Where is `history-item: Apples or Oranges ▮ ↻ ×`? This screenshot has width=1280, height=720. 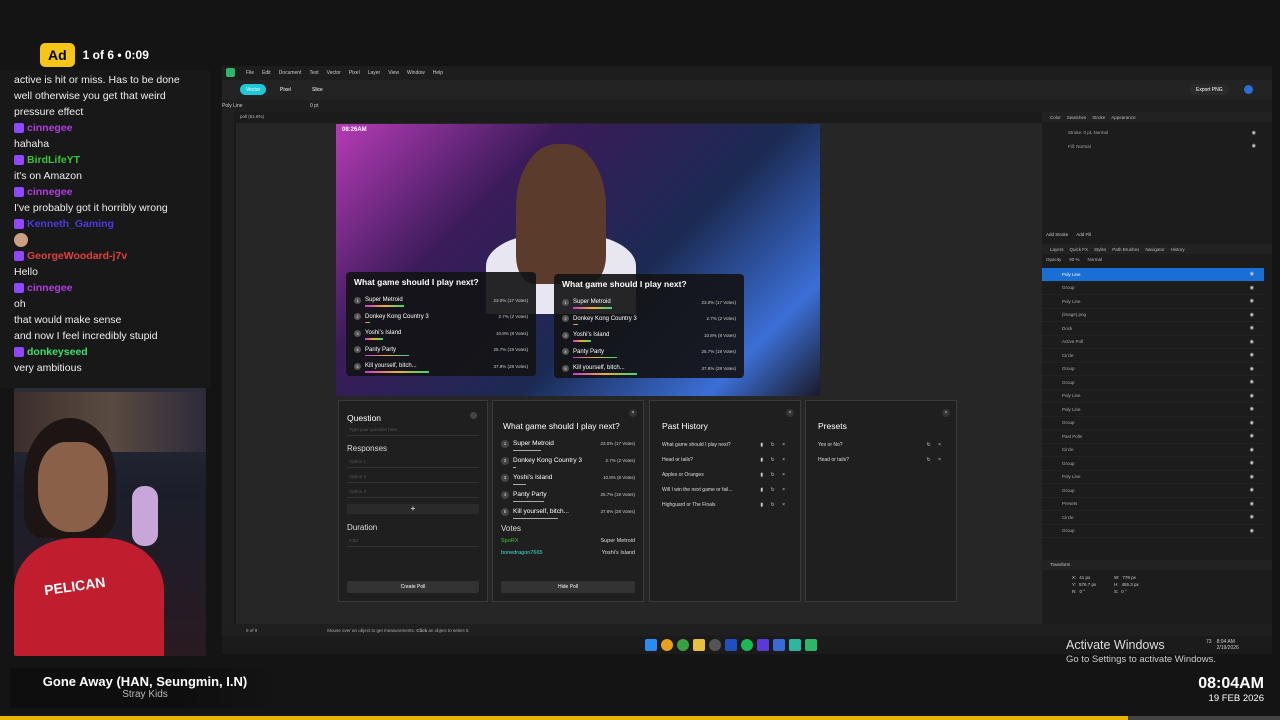 history-item: Apples or Oranges ▮ ↻ × is located at coordinates (725, 474).